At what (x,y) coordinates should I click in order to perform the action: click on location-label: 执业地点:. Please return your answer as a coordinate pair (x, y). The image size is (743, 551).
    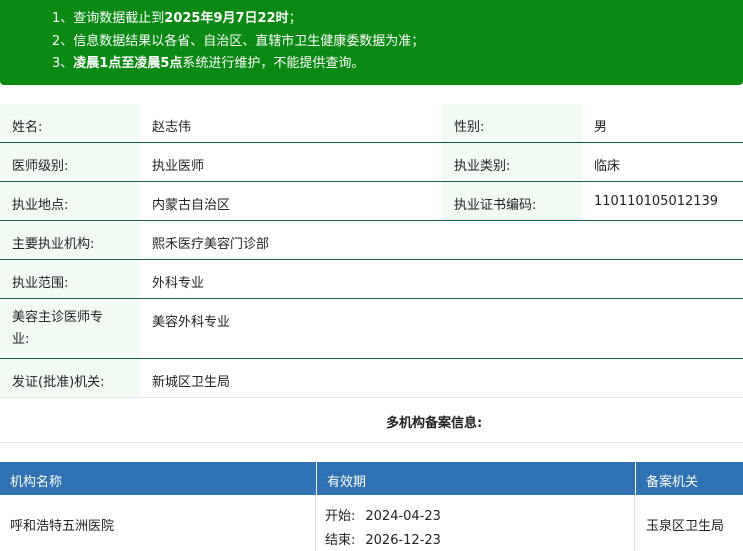
    Looking at the image, I should click on (70, 201).